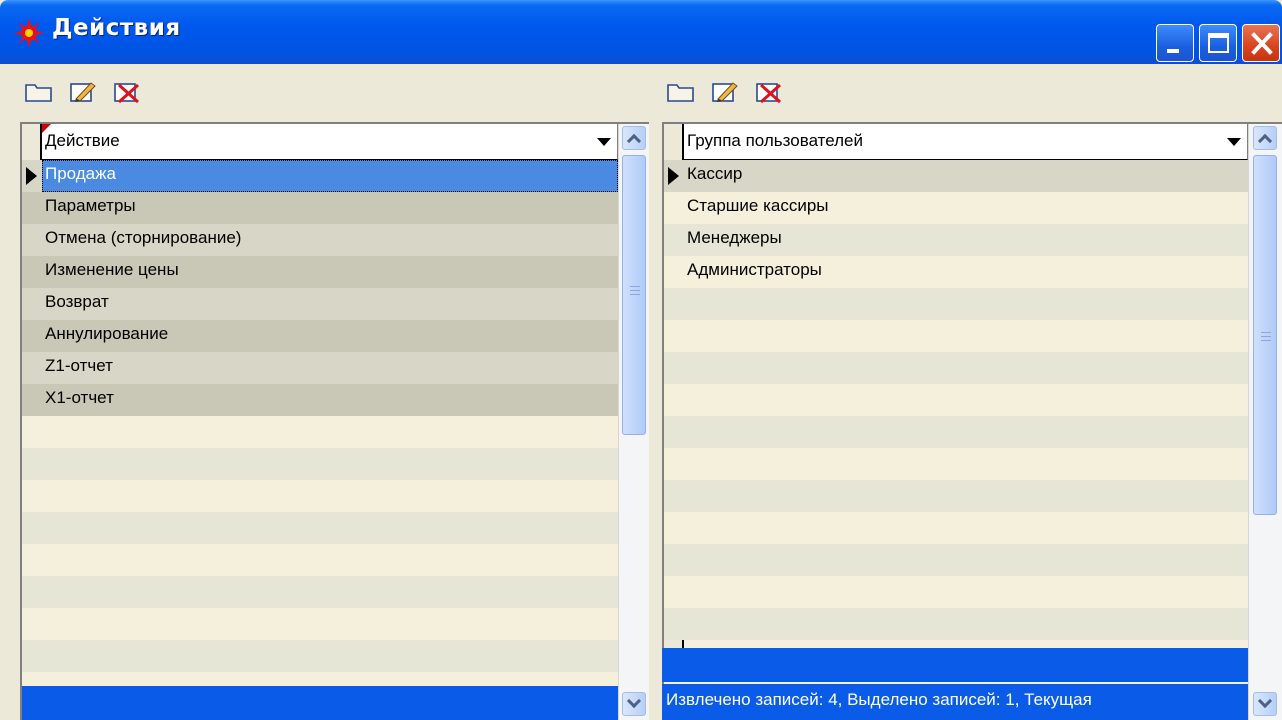 This screenshot has width=1282, height=720. I want to click on actions-status-bar, so click(320, 703).